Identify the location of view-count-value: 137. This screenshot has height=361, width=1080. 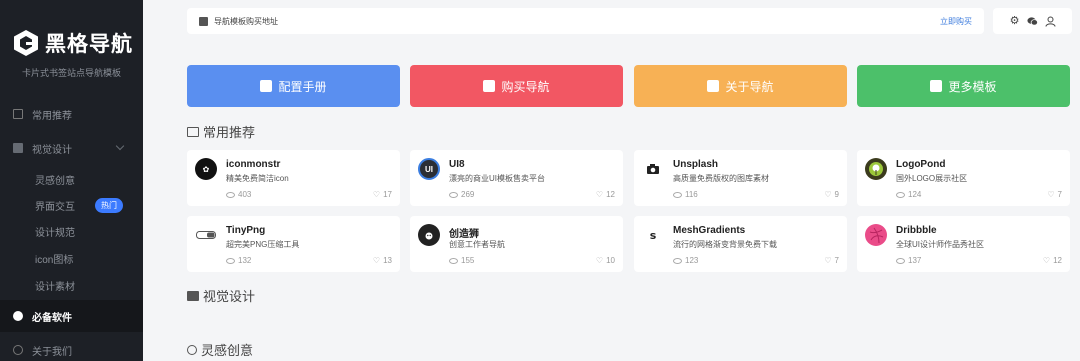
(915, 260).